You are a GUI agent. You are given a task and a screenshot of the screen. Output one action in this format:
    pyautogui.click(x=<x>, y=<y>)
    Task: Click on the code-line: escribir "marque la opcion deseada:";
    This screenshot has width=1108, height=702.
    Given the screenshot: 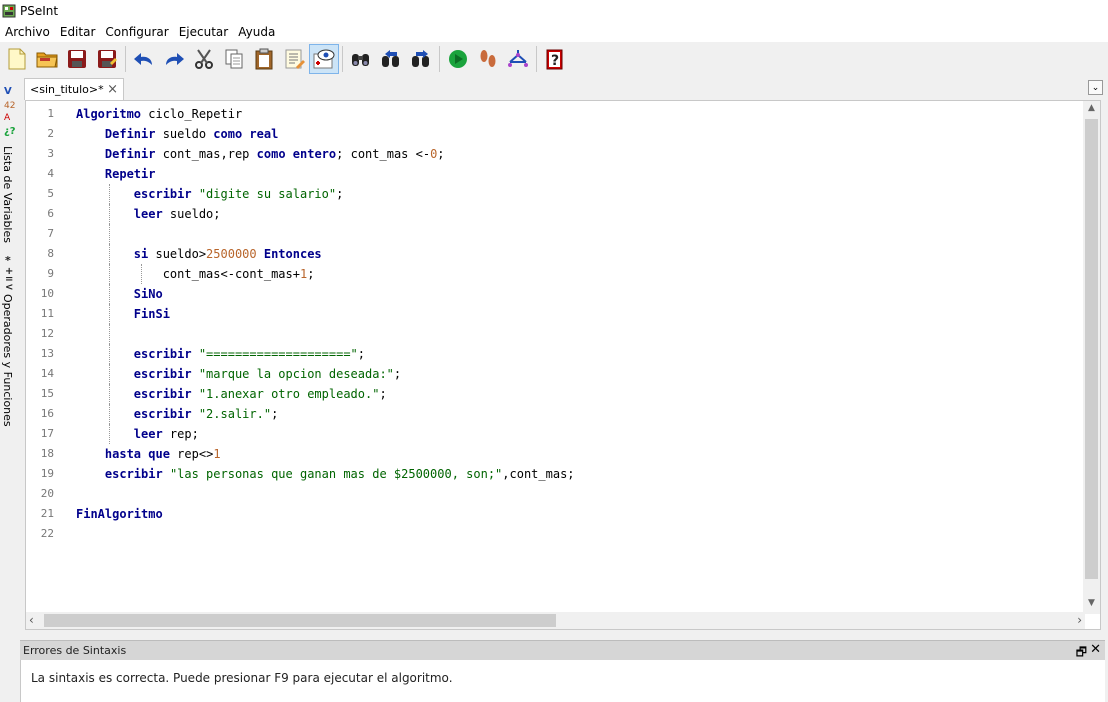 What is the action you would take?
    pyautogui.click(x=578, y=374)
    